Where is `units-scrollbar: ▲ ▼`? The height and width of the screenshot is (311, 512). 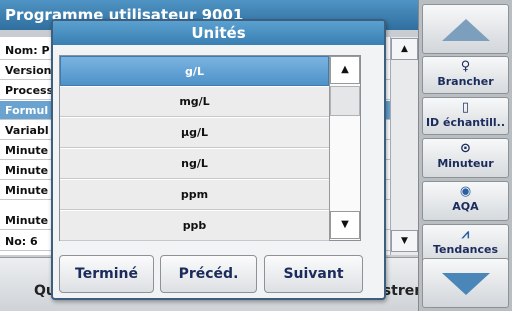 units-scrollbar: ▲ ▼ is located at coordinates (344, 148).